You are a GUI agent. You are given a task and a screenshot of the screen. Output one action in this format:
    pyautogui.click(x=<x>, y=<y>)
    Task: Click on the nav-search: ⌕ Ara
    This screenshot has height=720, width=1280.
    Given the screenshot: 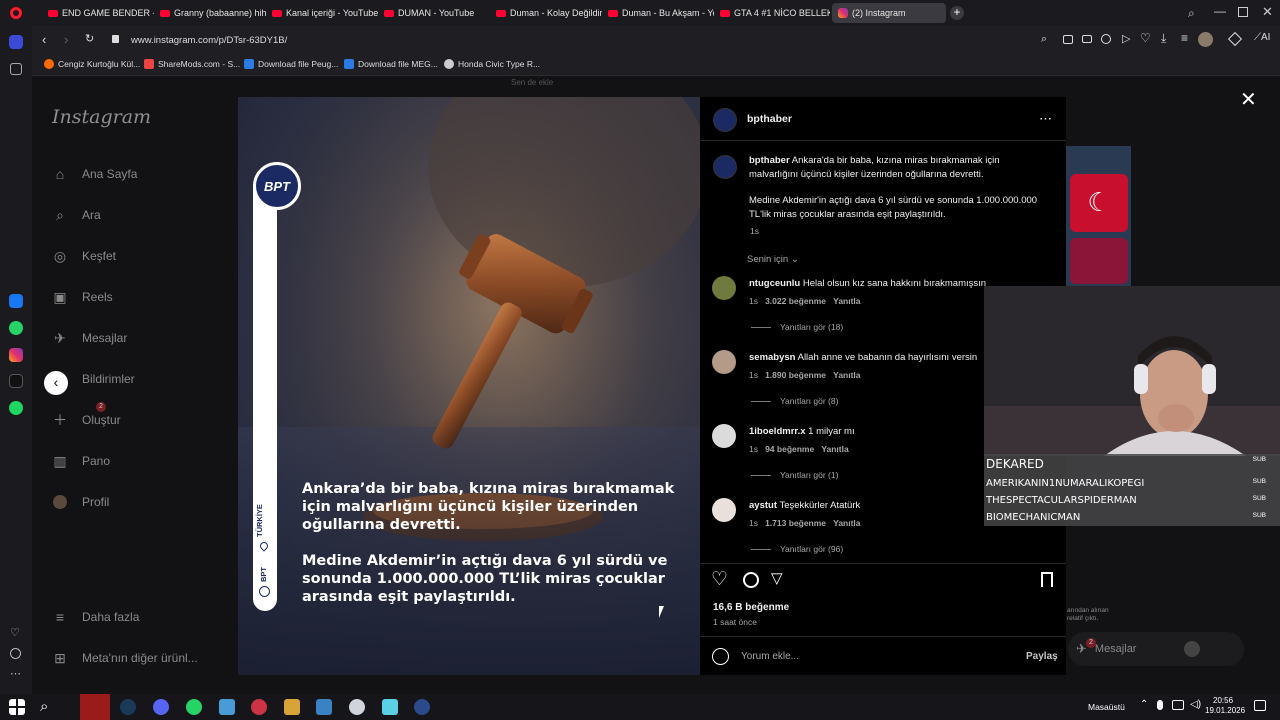 What is the action you would take?
    pyautogui.click(x=76, y=215)
    